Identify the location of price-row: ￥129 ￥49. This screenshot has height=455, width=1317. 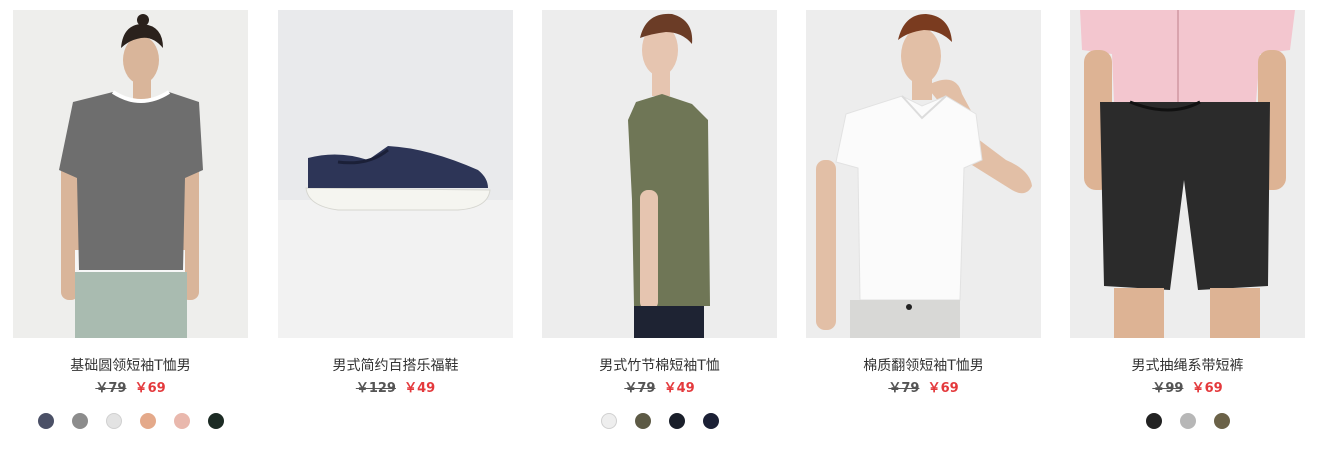
(395, 389).